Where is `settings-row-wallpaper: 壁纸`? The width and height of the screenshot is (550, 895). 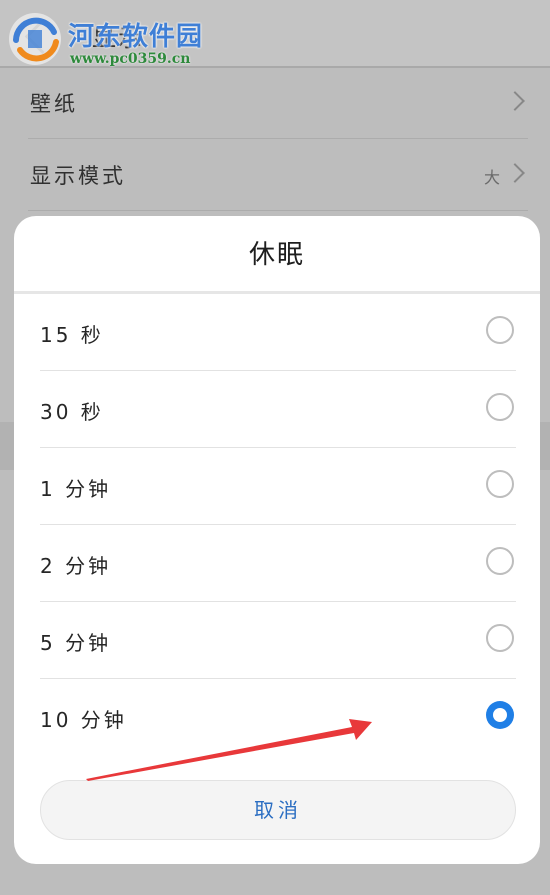
settings-row-wallpaper: 壁纸 is located at coordinates (278, 102).